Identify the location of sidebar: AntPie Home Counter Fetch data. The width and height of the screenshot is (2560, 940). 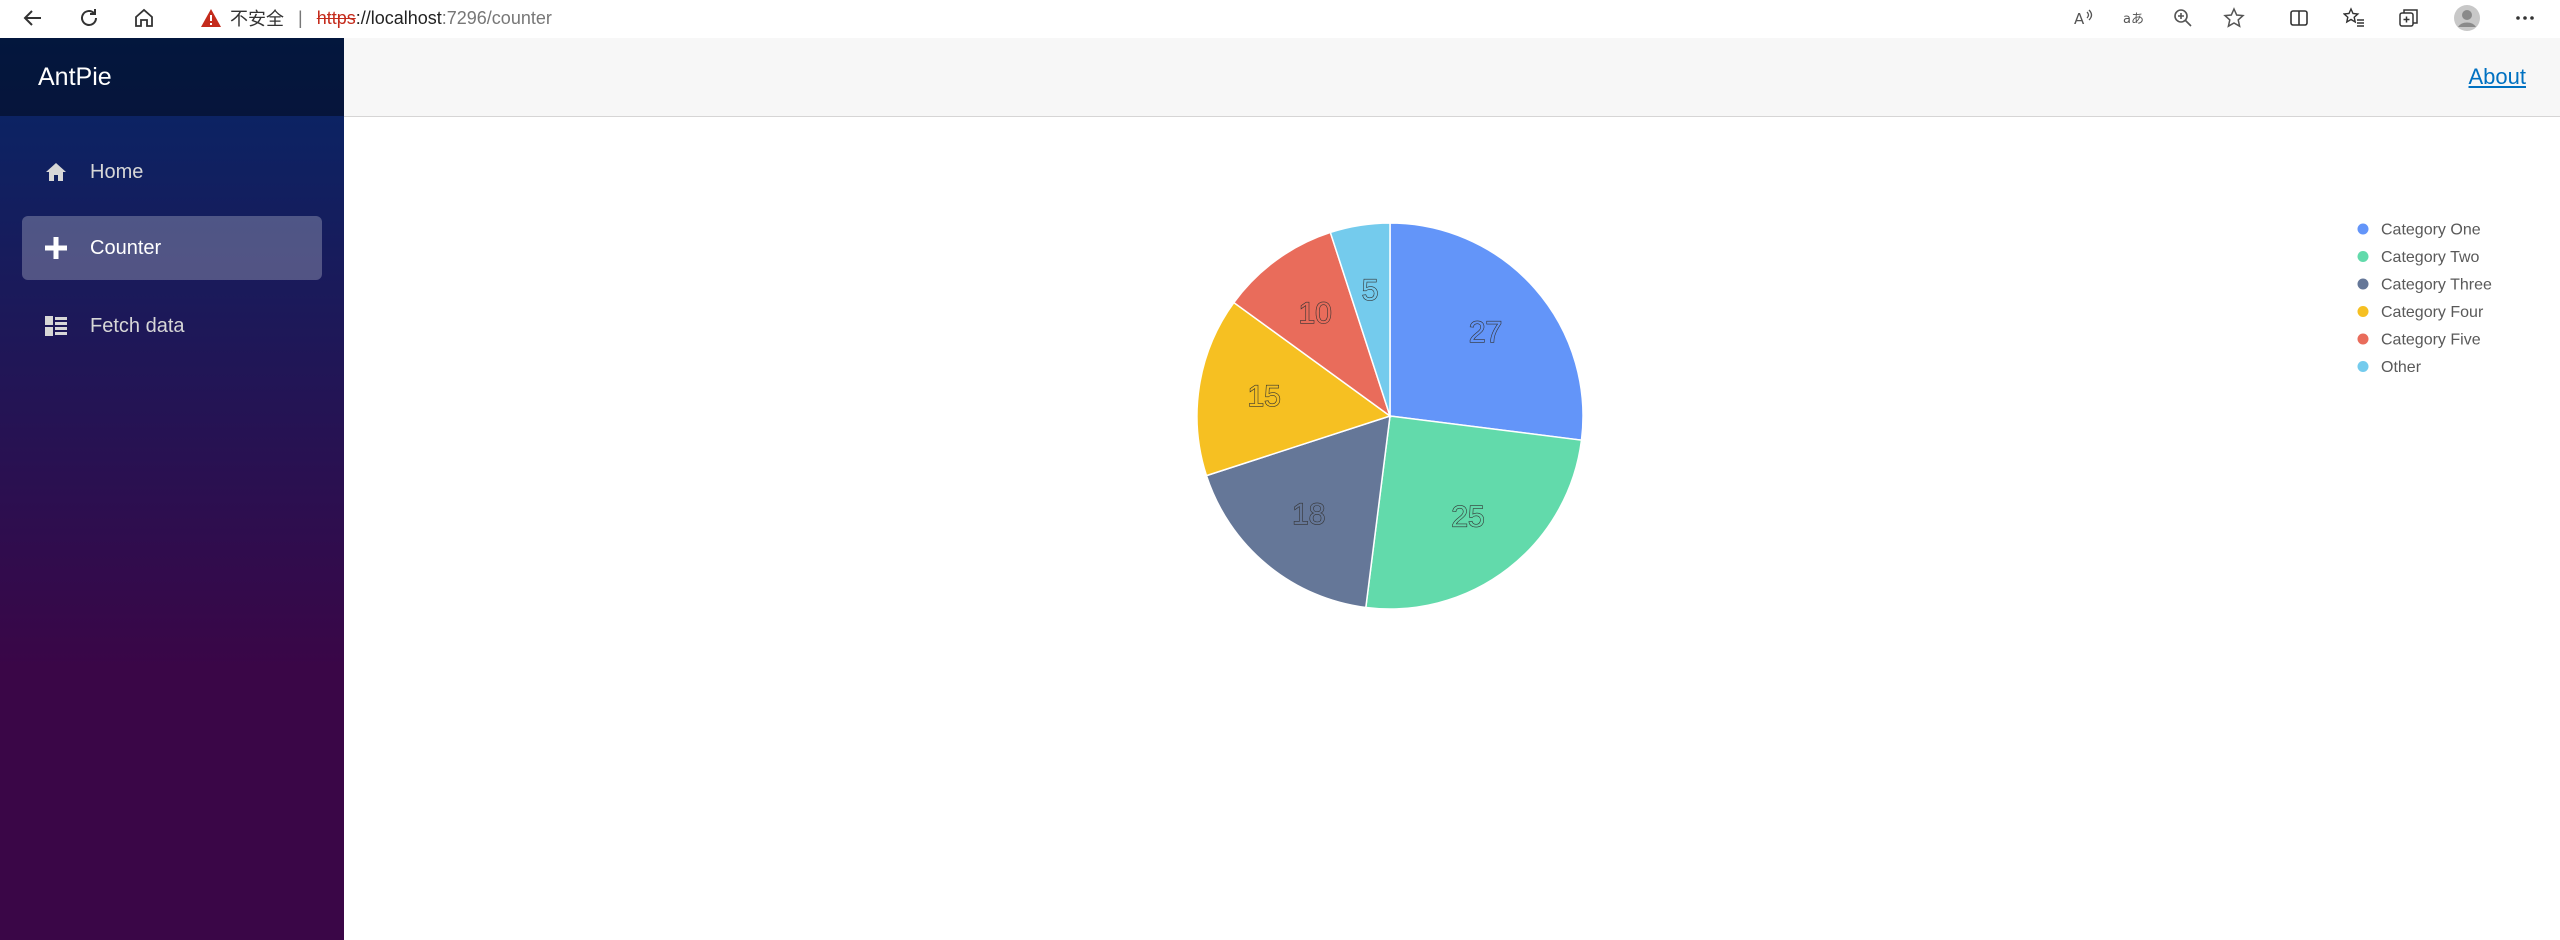
(172, 489).